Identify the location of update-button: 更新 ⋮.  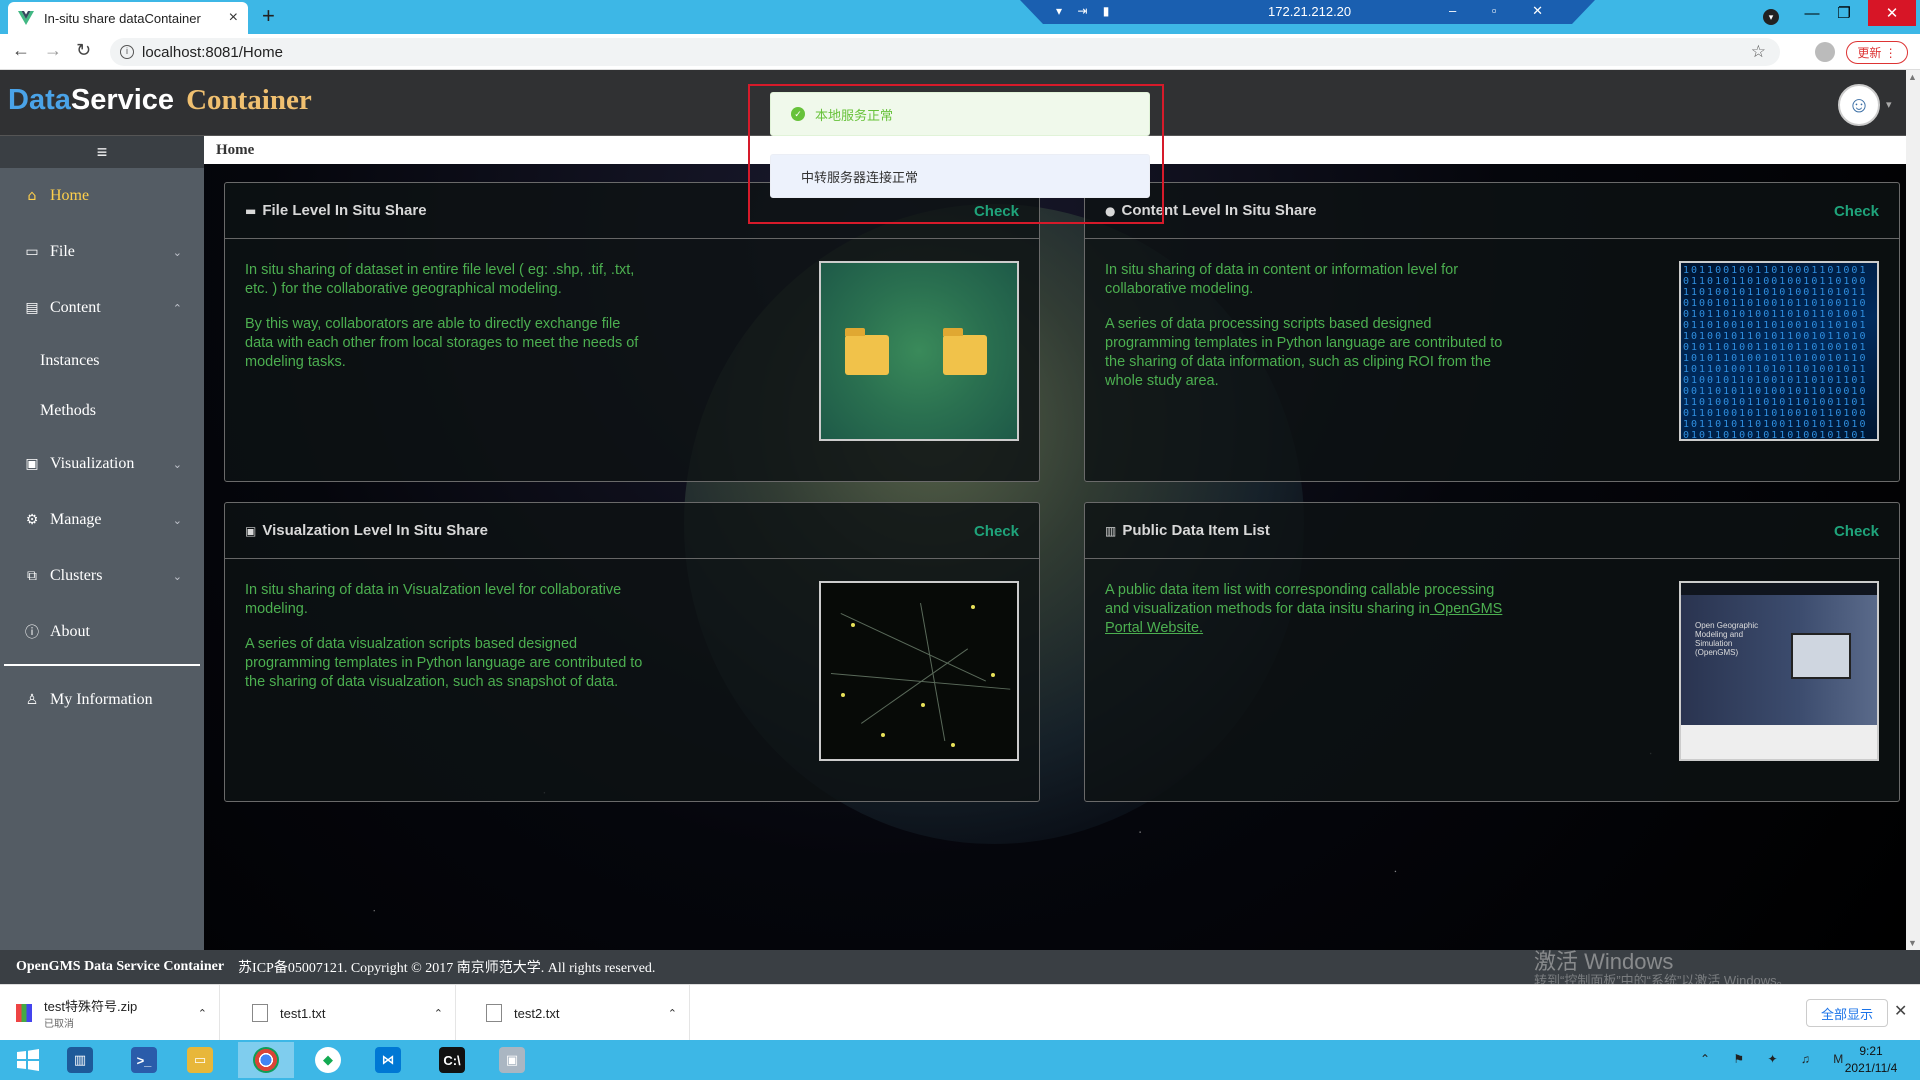
(1877, 52).